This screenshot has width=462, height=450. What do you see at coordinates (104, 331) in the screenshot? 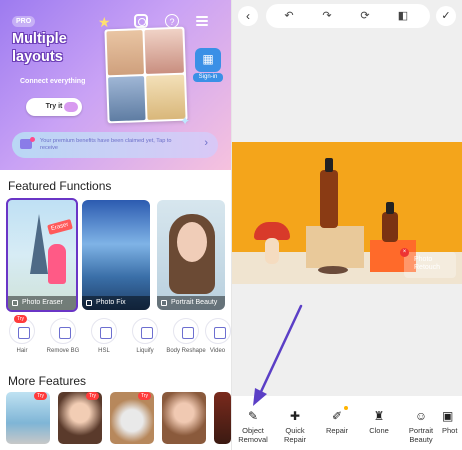
I see `hsl-icon` at bounding box center [104, 331].